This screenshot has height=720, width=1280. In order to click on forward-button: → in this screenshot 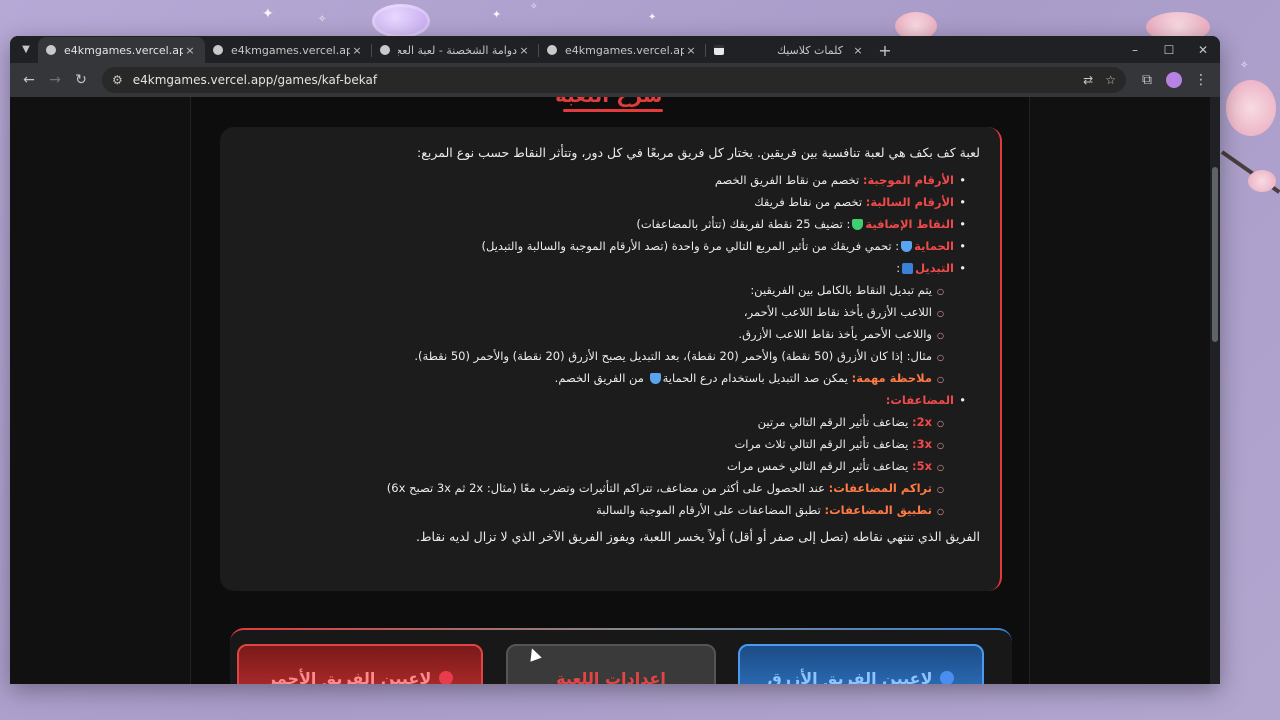, I will do `click(55, 80)`.